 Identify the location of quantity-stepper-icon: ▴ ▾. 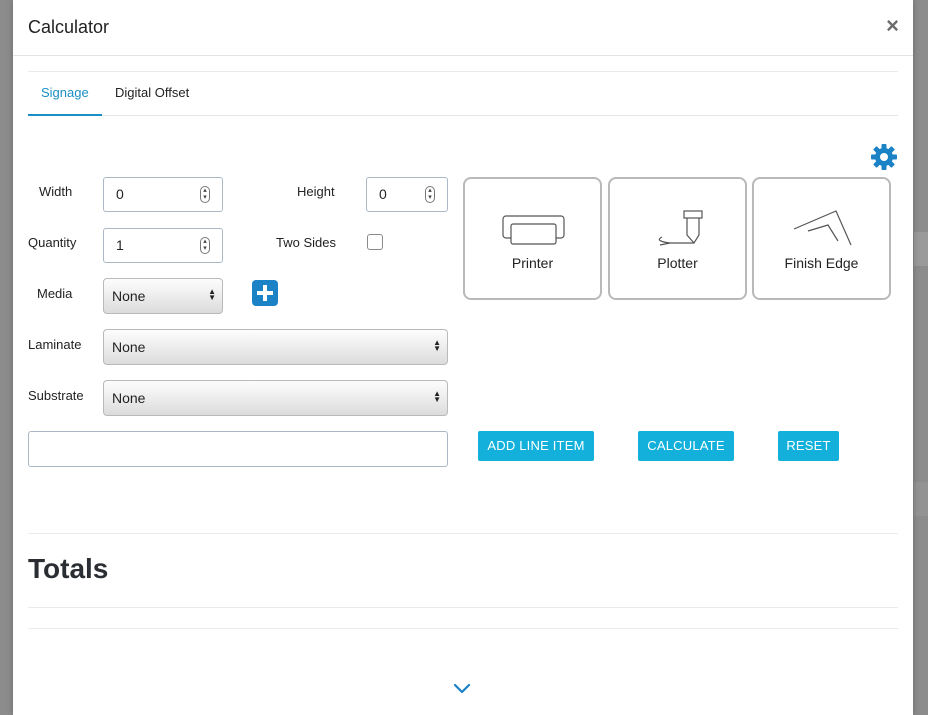
(205, 245).